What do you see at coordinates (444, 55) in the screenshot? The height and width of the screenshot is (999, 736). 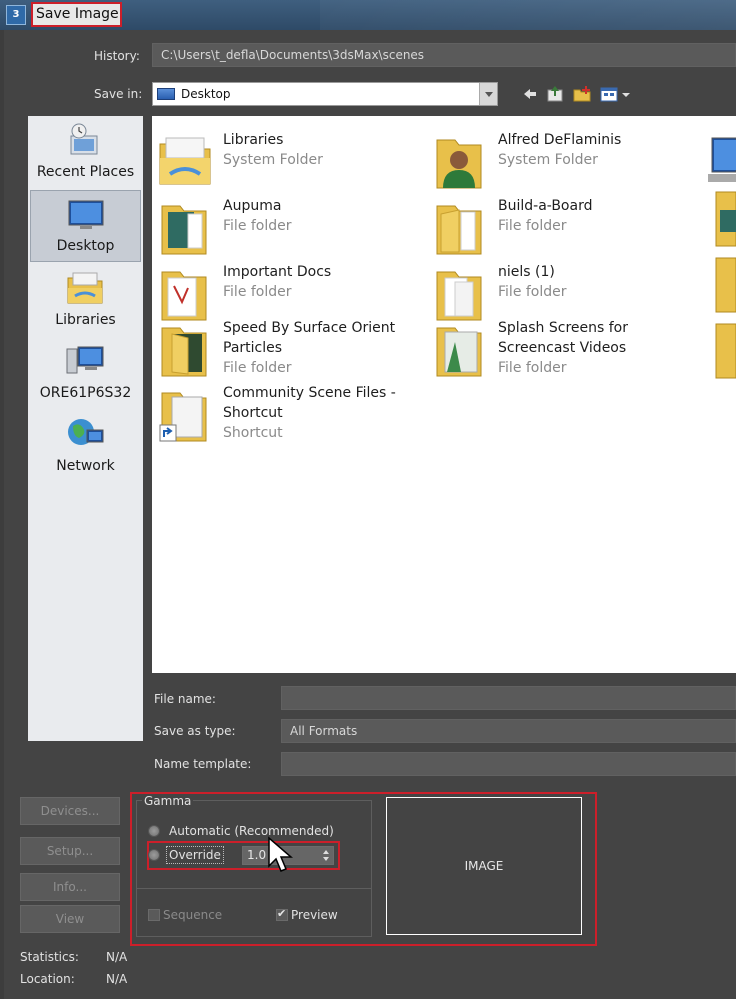 I see `history-dropdown: C:\Users\t_defla\Documents\3dsMax\scenes` at bounding box center [444, 55].